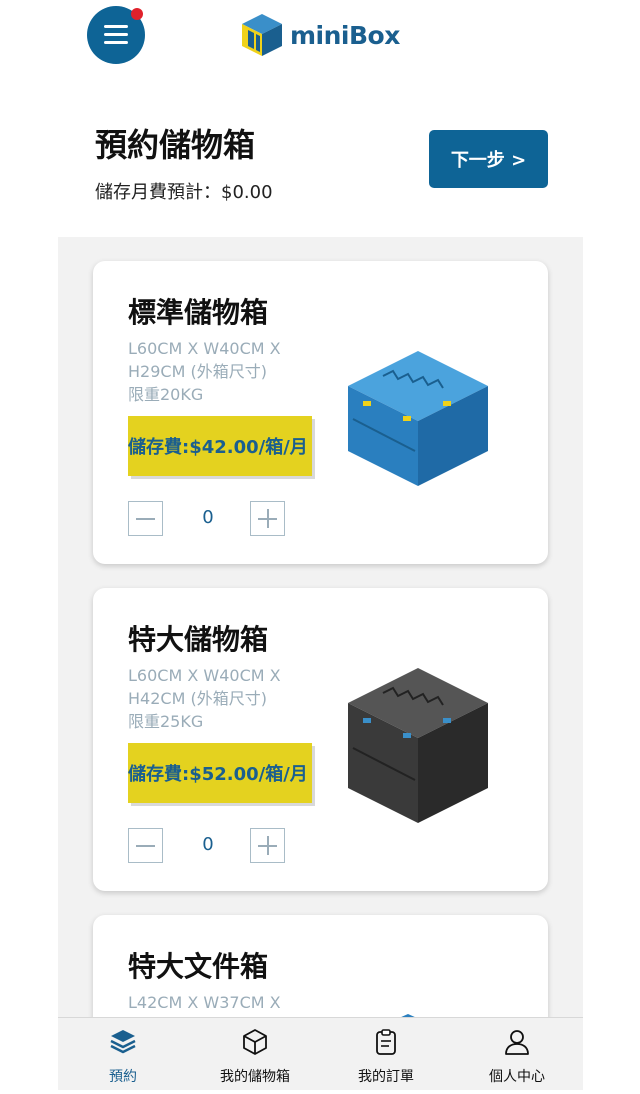 This screenshot has width=640, height=1094. I want to click on product-card-document-box: 特大文件箱 L42CM X W37CM X, so click(320, 966).